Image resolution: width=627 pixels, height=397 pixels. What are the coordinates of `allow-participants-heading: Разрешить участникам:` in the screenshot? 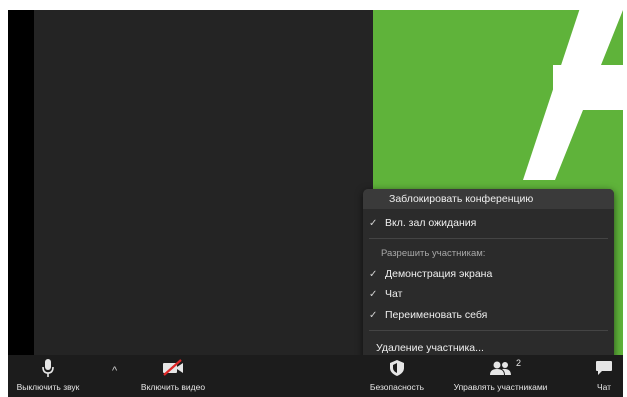 It's located at (433, 253).